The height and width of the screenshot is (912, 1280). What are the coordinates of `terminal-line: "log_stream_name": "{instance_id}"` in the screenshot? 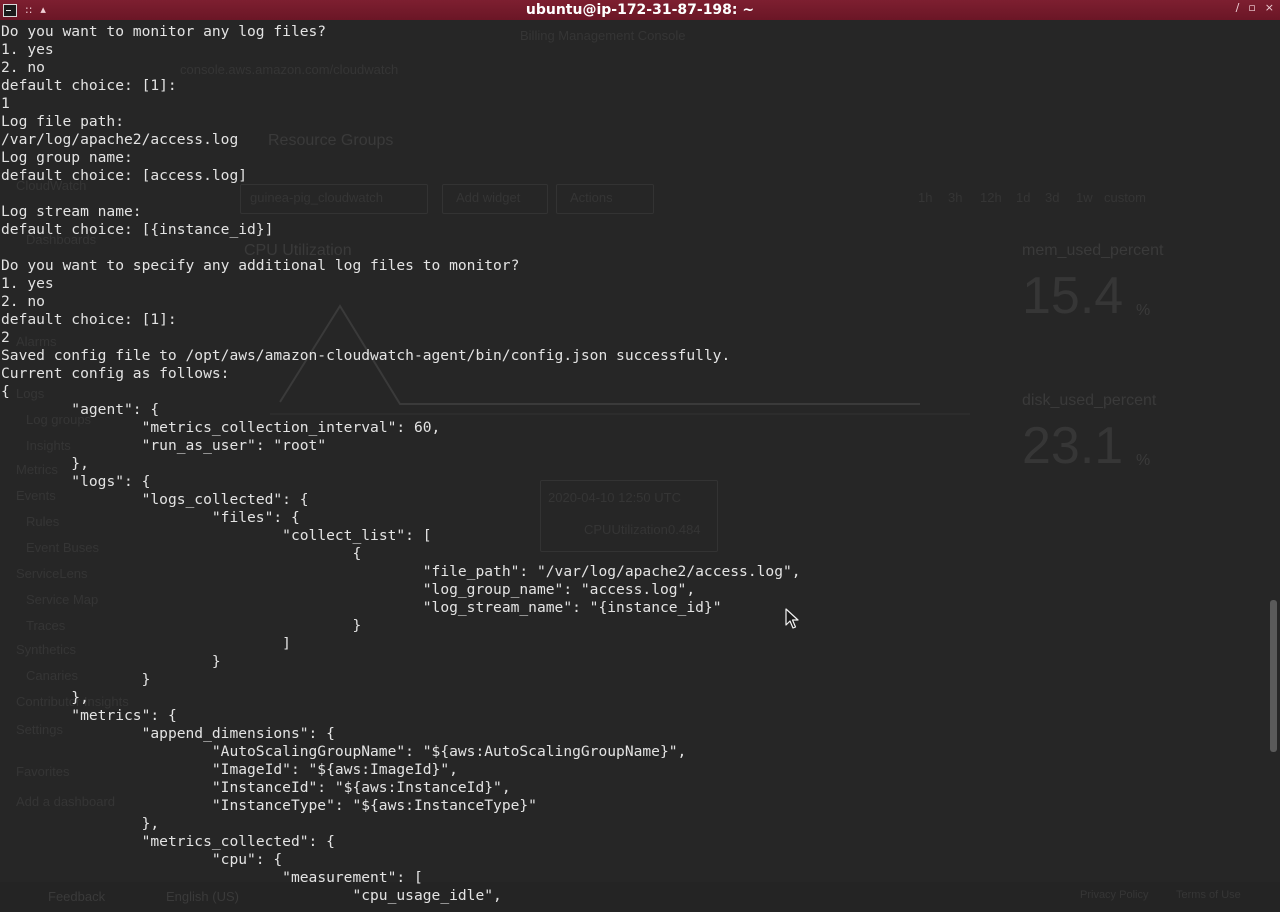 It's located at (361, 607).